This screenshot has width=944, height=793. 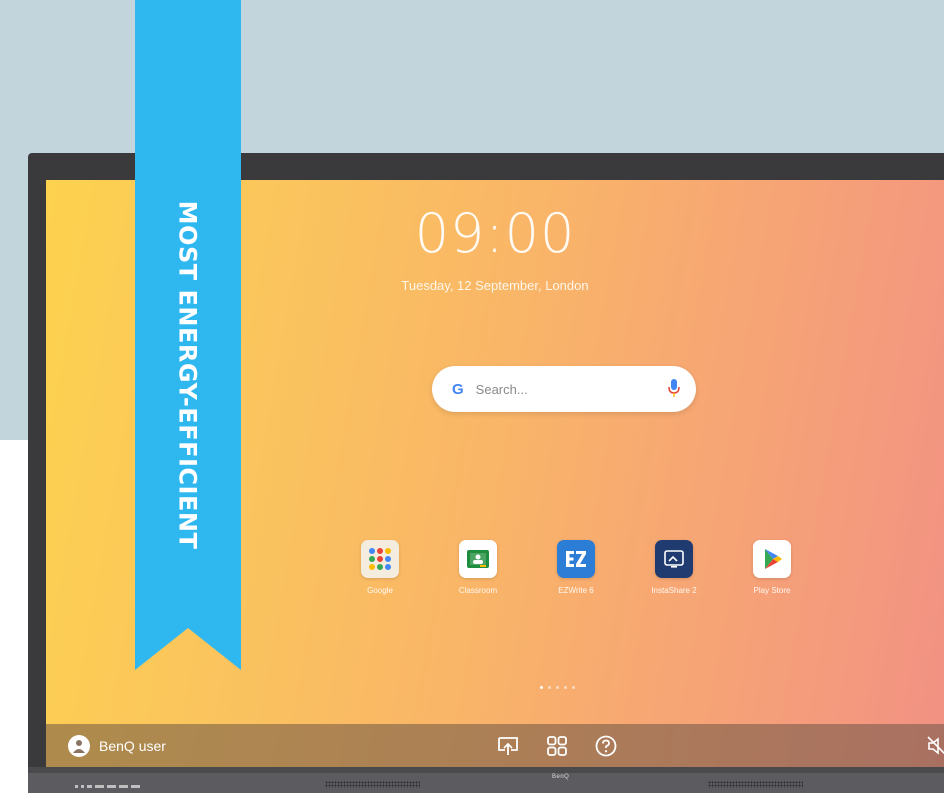 What do you see at coordinates (508, 746) in the screenshot?
I see `screen-share-icon` at bounding box center [508, 746].